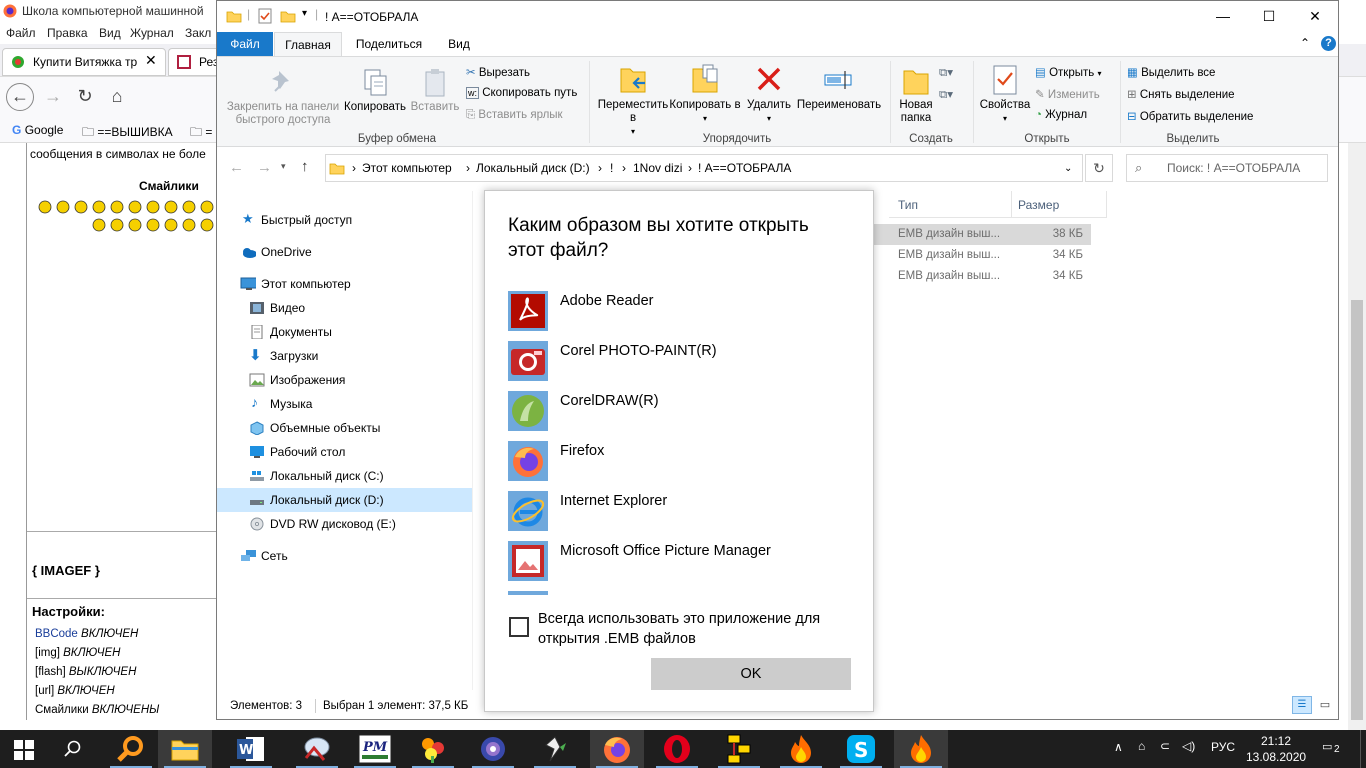 The height and width of the screenshot is (768, 1366). What do you see at coordinates (117, 96) in the screenshot?
I see `home-button: ⌂` at bounding box center [117, 96].